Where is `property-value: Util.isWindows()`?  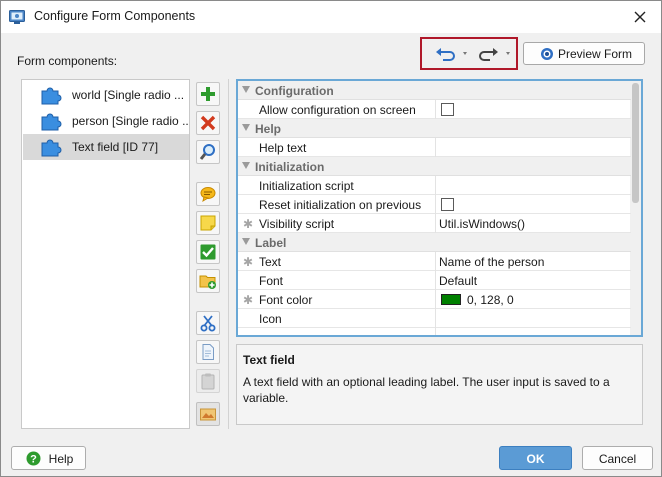 property-value: Util.isWindows() is located at coordinates (482, 224).